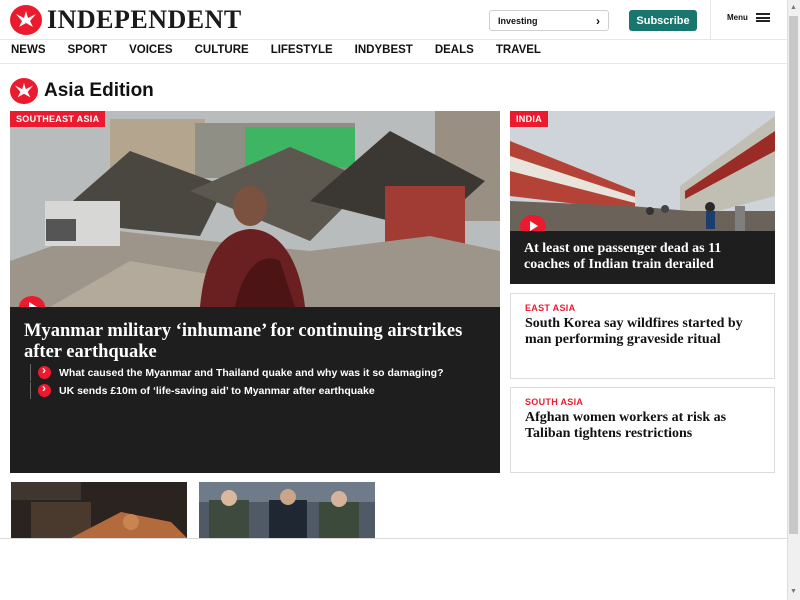 The height and width of the screenshot is (600, 800). Describe the element at coordinates (222, 51) in the screenshot. I see `nav-item-culture: CULTURE` at that location.